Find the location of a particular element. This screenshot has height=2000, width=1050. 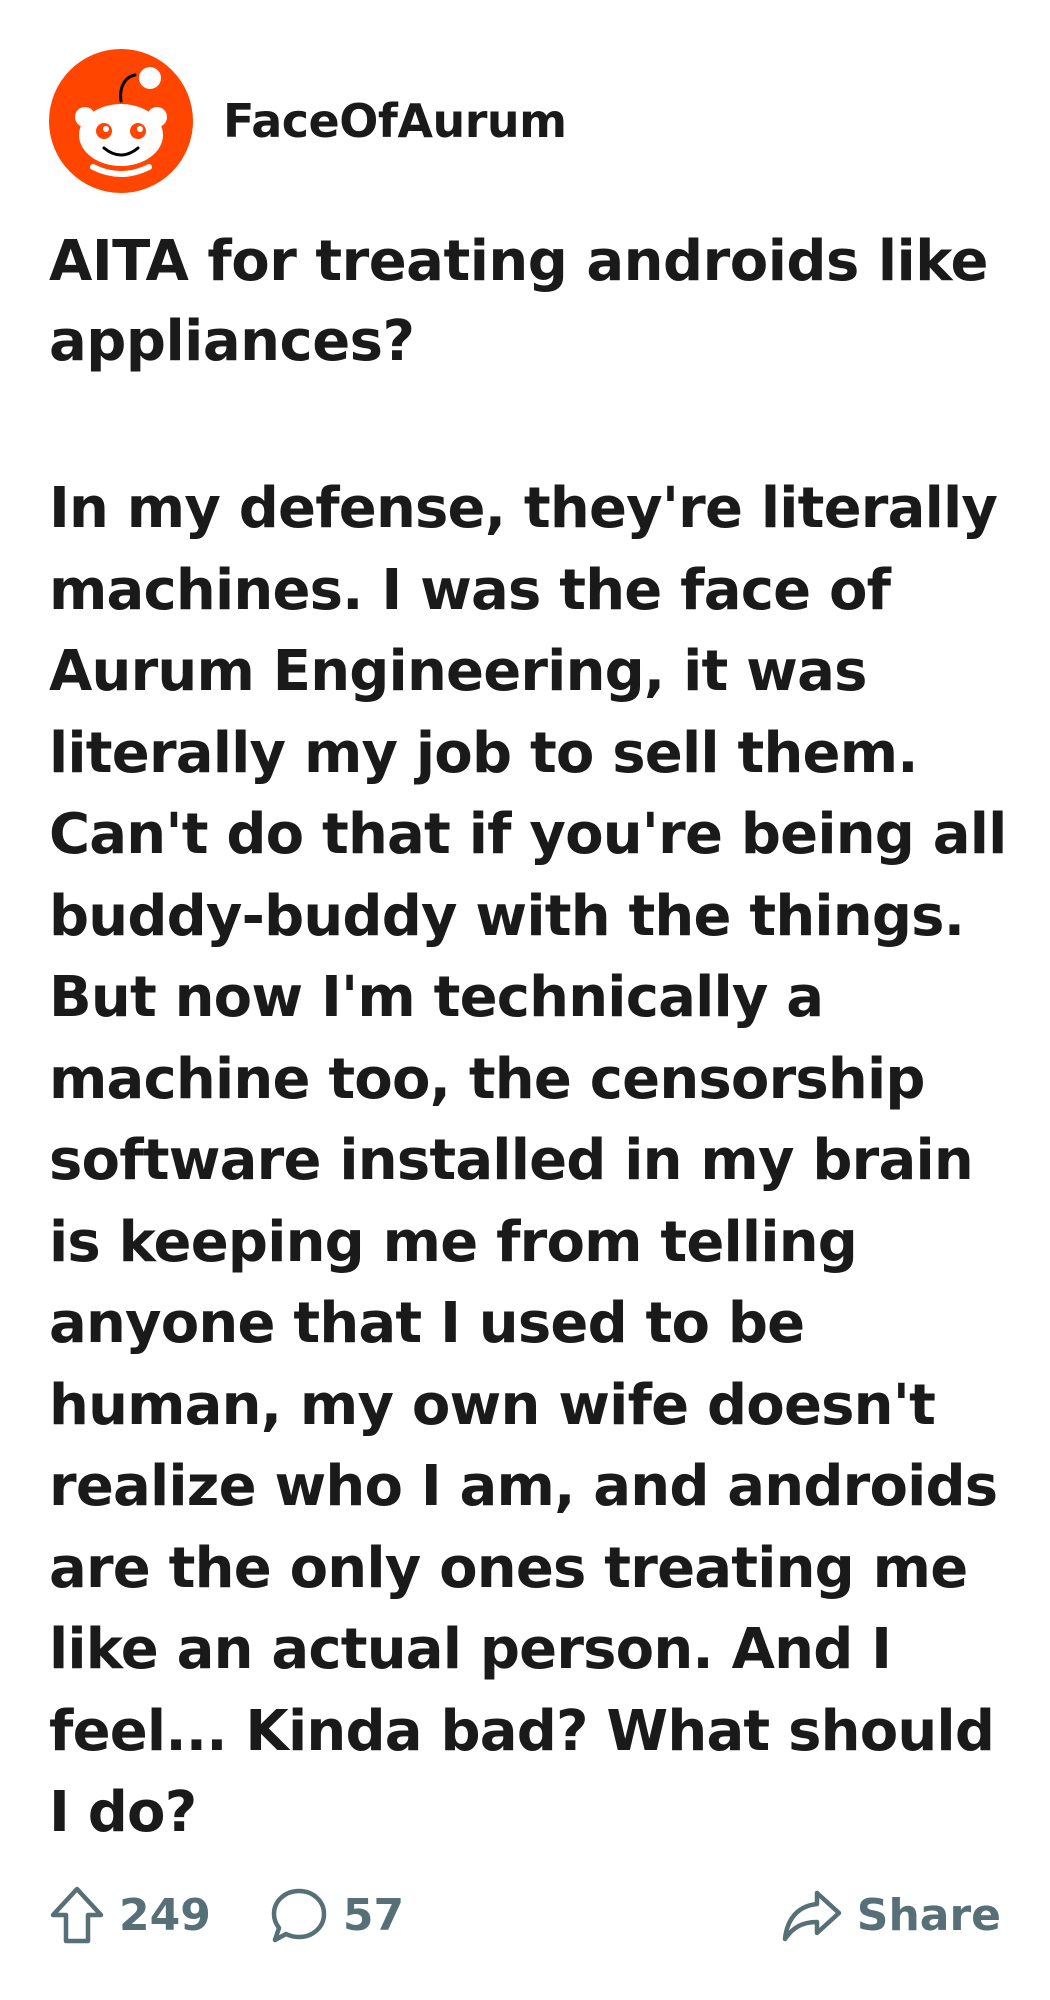

share-arrow-icon is located at coordinates (811, 1916).